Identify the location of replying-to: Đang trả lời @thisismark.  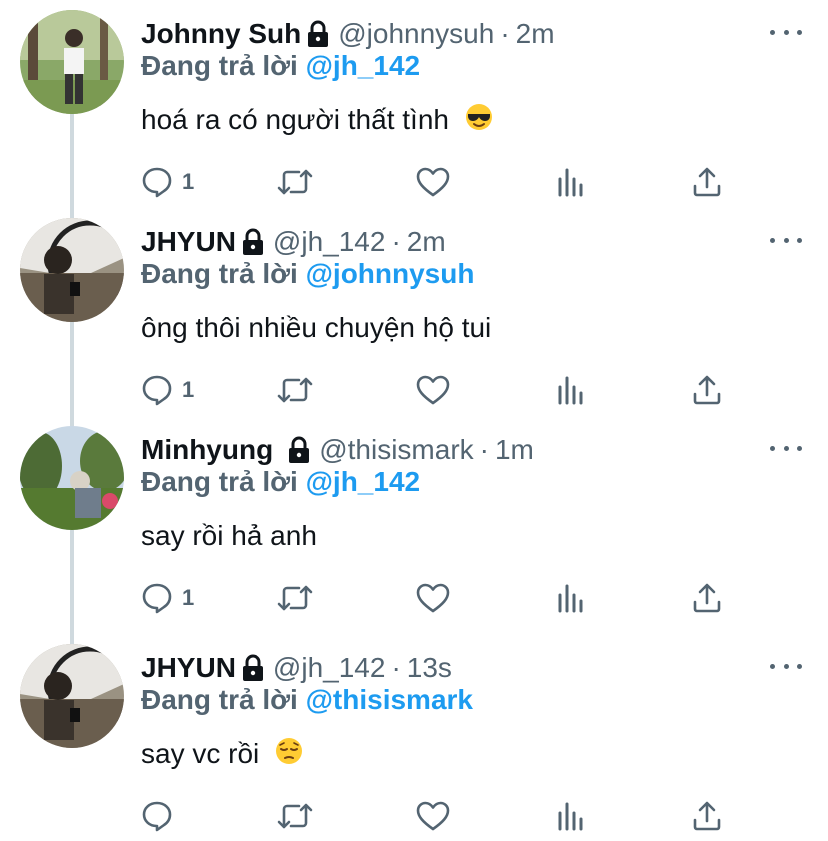
(307, 700).